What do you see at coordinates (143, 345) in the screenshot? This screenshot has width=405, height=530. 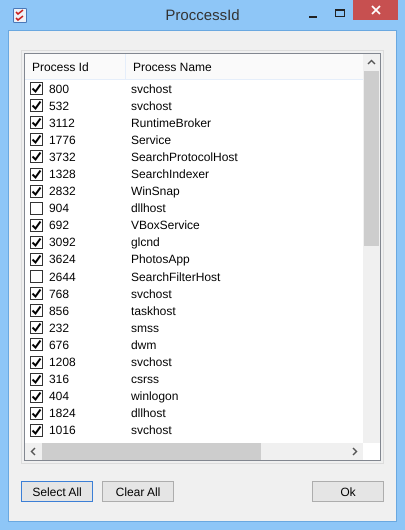 I see `table-cell: dwm` at bounding box center [143, 345].